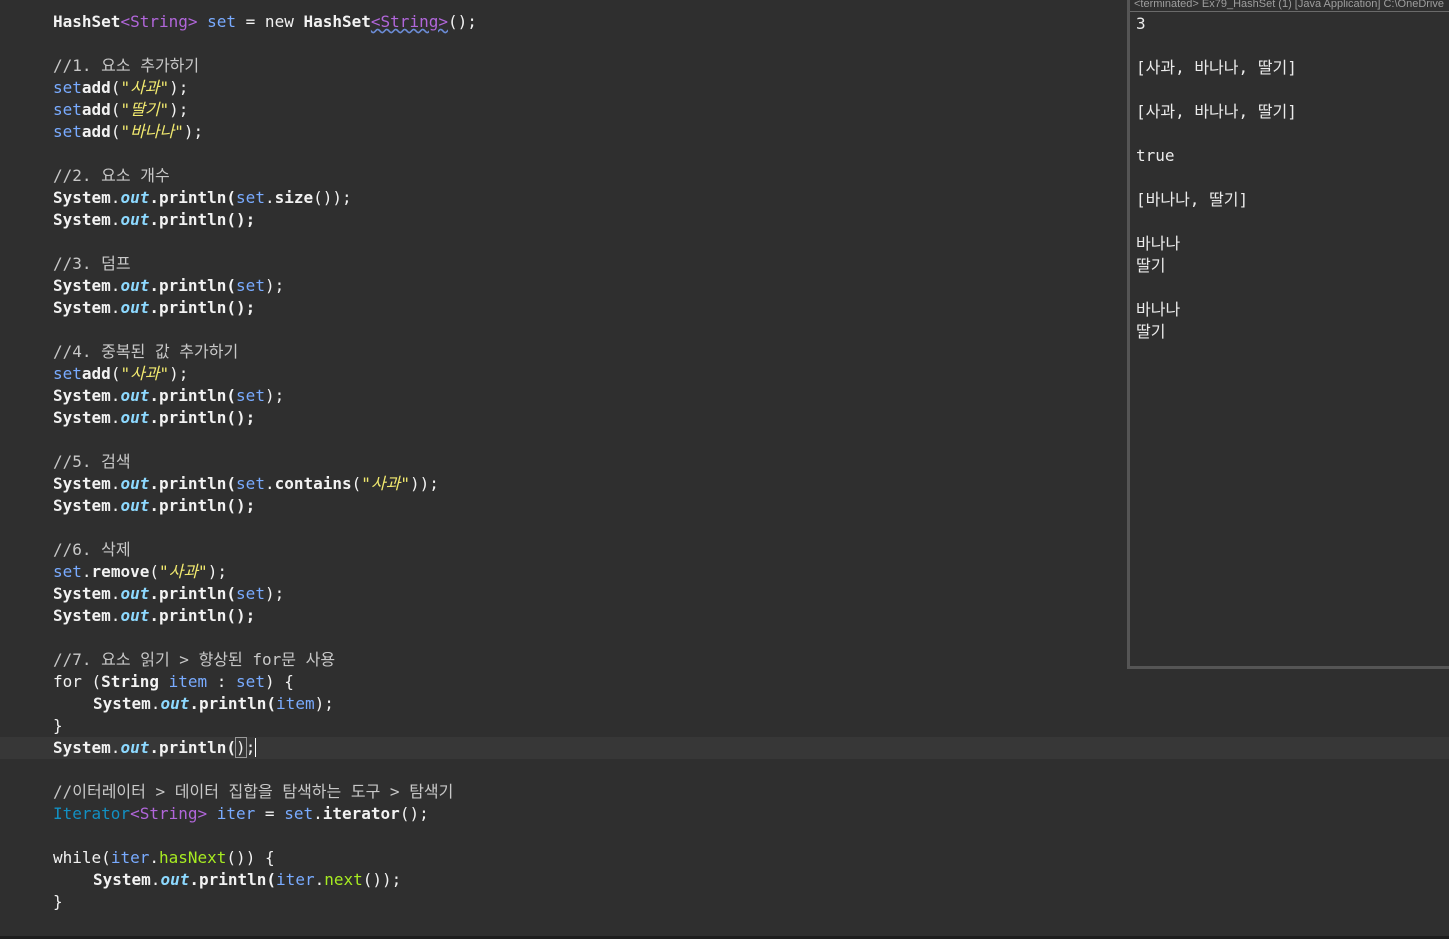  I want to click on code-token: ());, so click(332, 197).